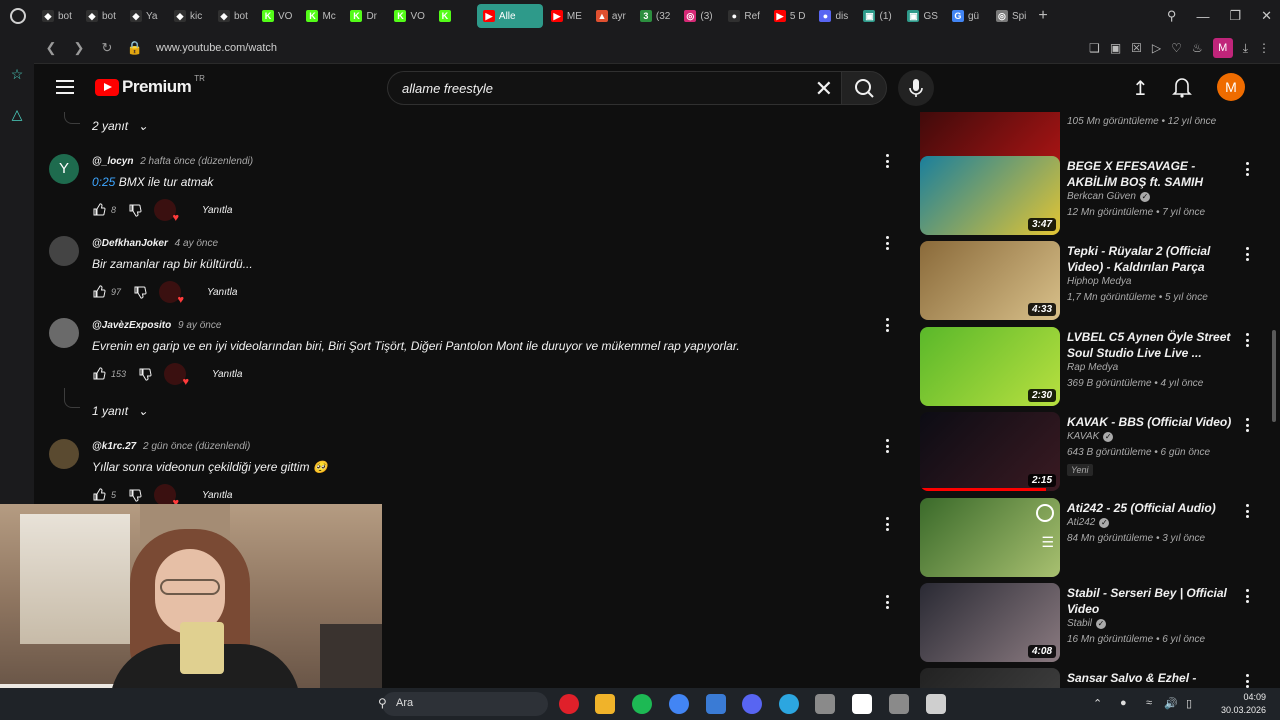  Describe the element at coordinates (1152, 679) in the screenshot. I see `video-title: Sansar Salvo & Ezhel - Çakmak` at that location.